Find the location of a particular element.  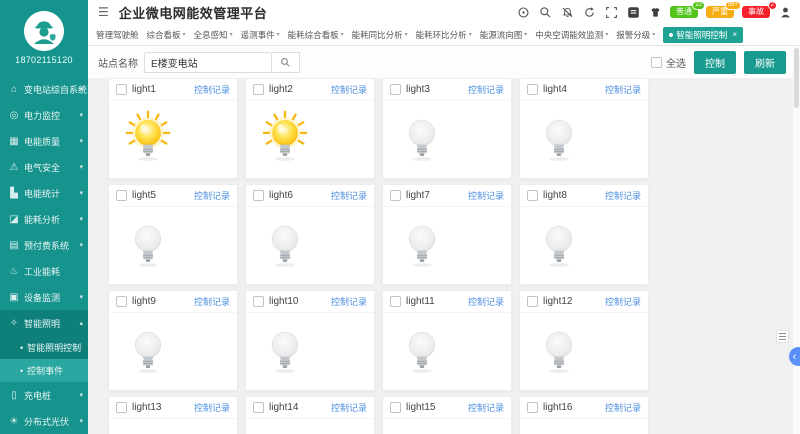

sidebar-subitem: • 智能照明控制 is located at coordinates (44, 347).